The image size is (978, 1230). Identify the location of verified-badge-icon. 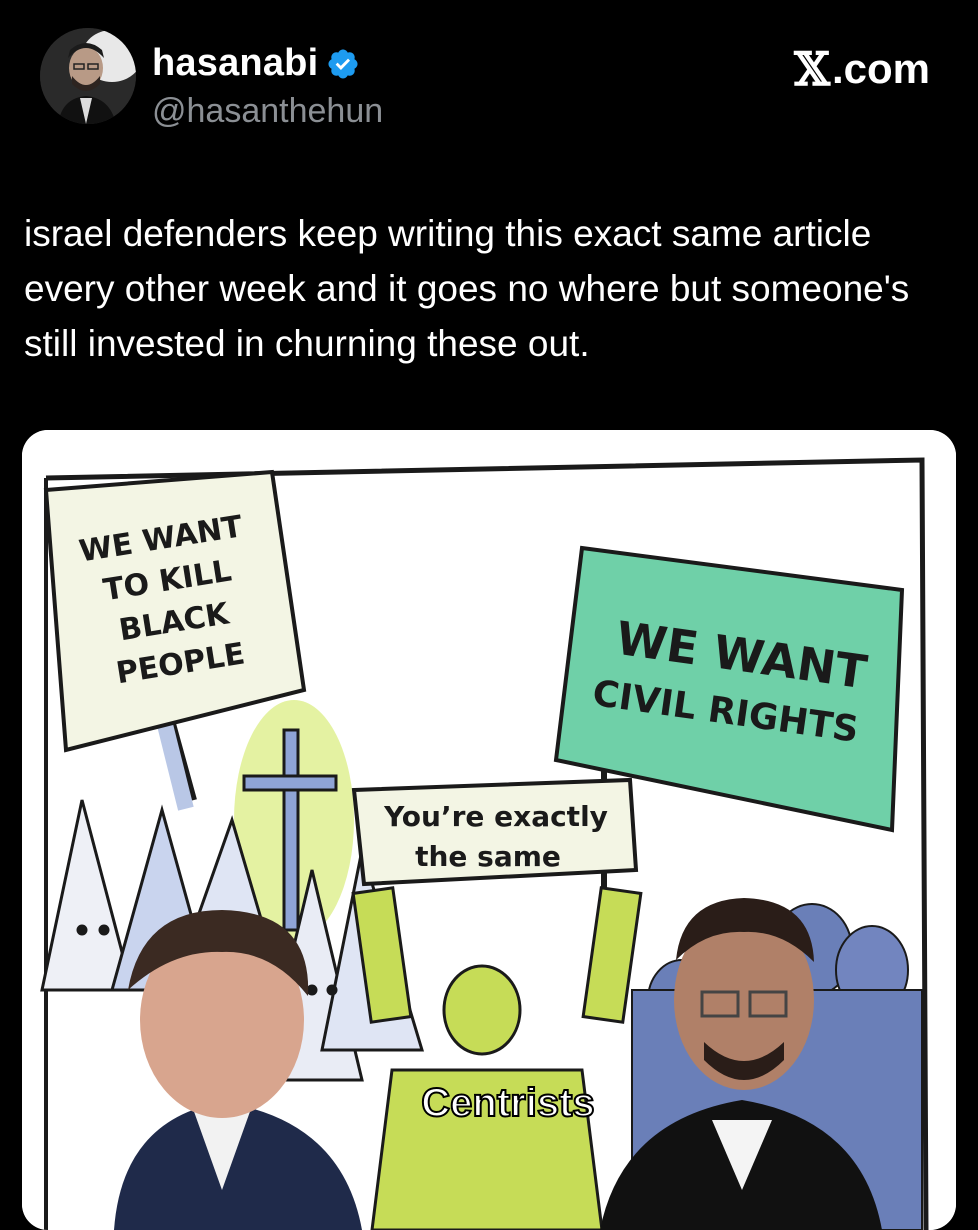
(343, 63).